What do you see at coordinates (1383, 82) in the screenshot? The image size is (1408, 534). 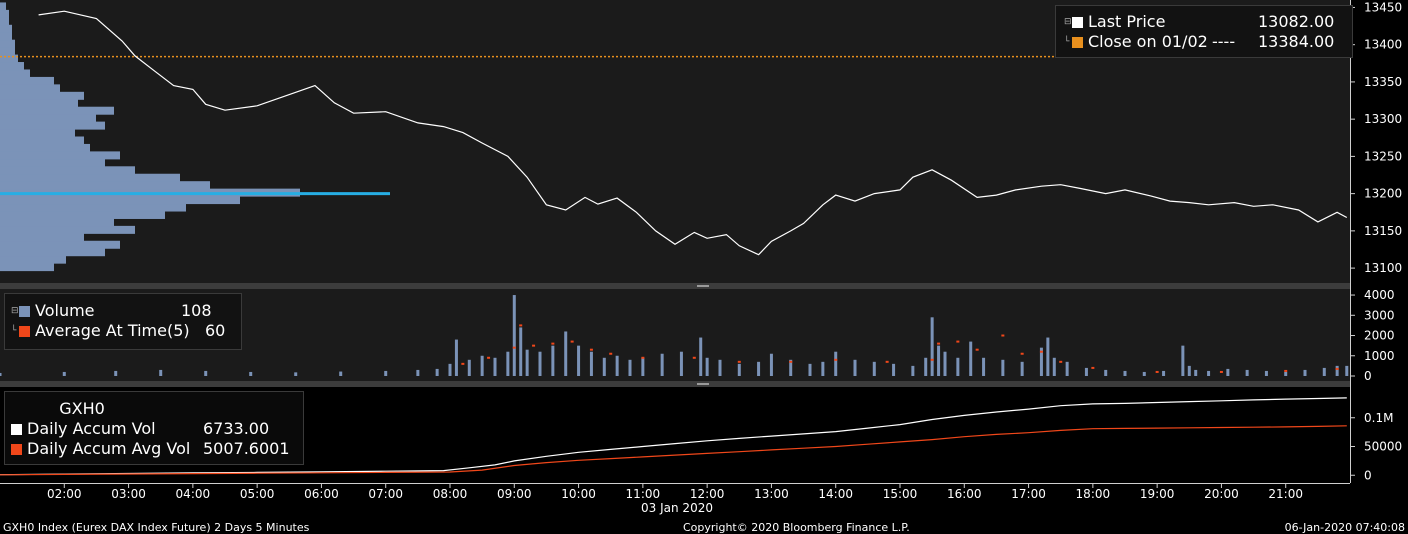 I see `y-tick-label: 13350` at bounding box center [1383, 82].